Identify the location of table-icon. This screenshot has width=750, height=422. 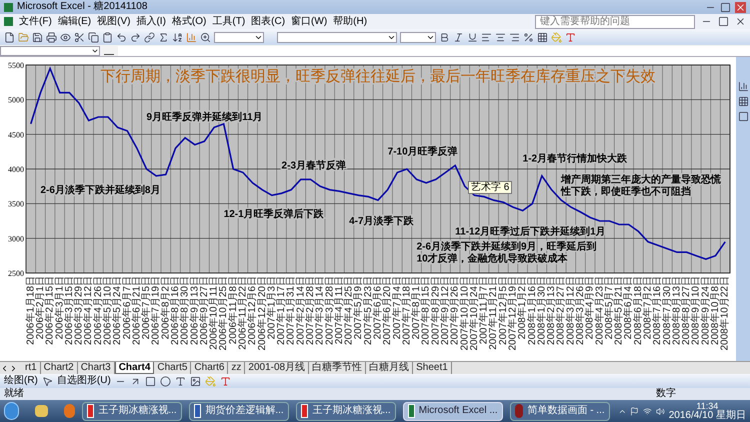
(743, 101).